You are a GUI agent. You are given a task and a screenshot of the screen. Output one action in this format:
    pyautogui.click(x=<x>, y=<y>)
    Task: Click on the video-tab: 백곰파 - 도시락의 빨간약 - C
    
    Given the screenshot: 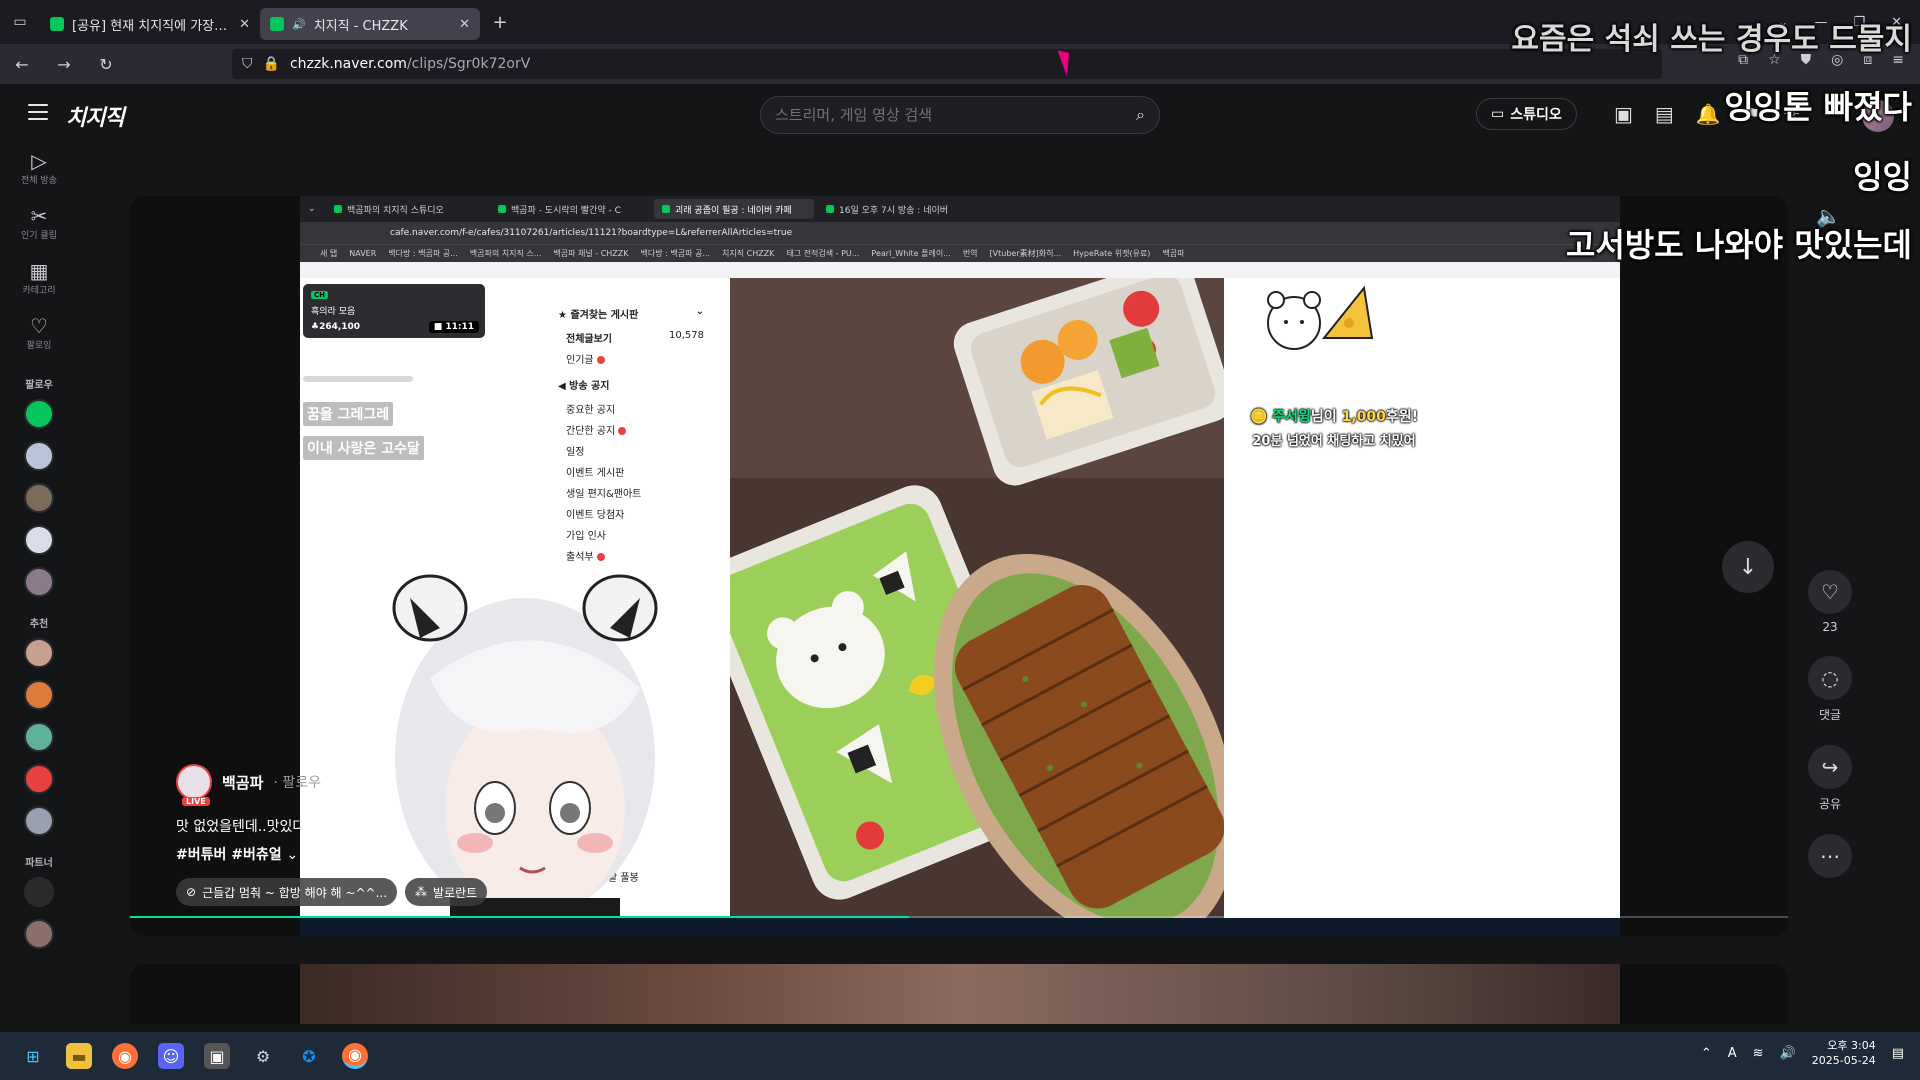 What is the action you would take?
    pyautogui.click(x=570, y=209)
    